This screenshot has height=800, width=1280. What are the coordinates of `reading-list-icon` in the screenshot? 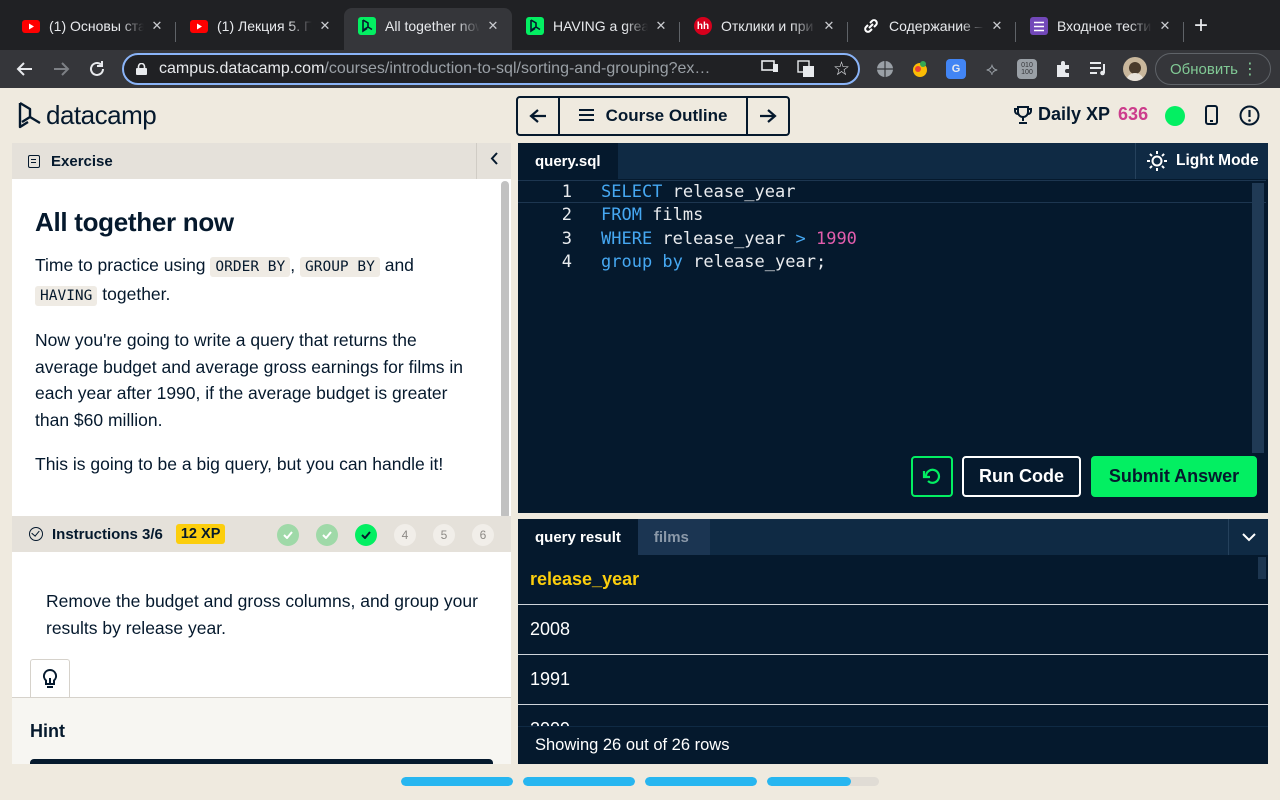 It's located at (1098, 69).